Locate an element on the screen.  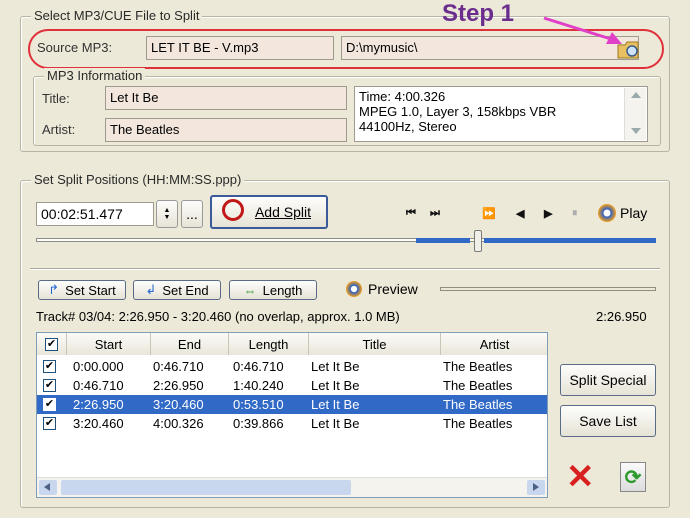
artist-field: The Beatles is located at coordinates (226, 130).